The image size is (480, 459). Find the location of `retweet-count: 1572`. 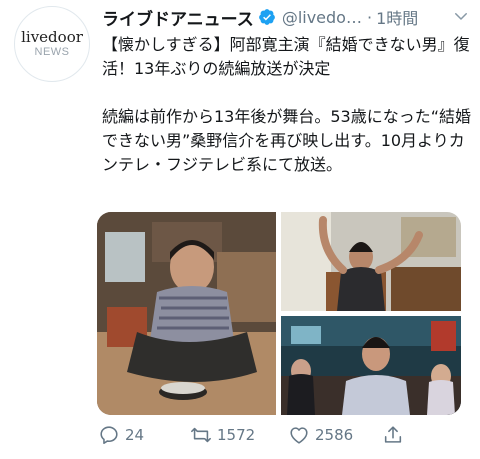

retweet-count: 1572 is located at coordinates (236, 435).